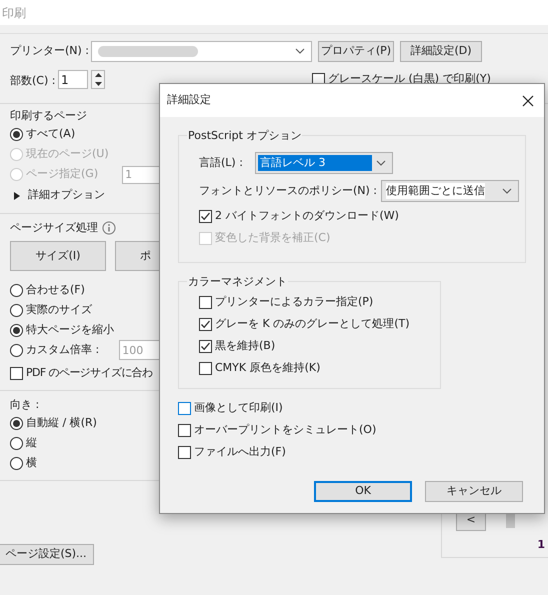  Describe the element at coordinates (62, 174) in the screenshot. I see `radio-label: ページ指定(G)` at that location.